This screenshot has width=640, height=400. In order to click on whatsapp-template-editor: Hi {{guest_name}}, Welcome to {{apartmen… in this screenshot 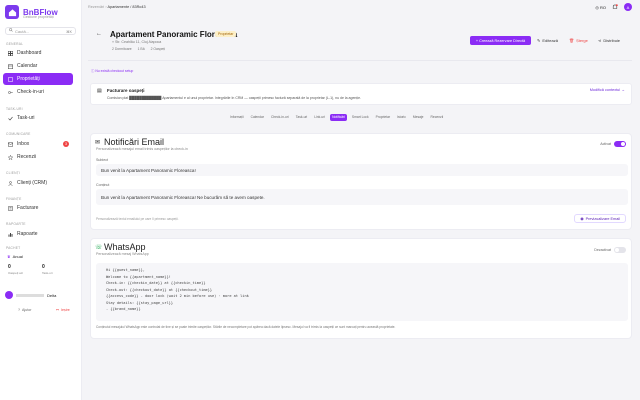, I will do `click(362, 292)`.